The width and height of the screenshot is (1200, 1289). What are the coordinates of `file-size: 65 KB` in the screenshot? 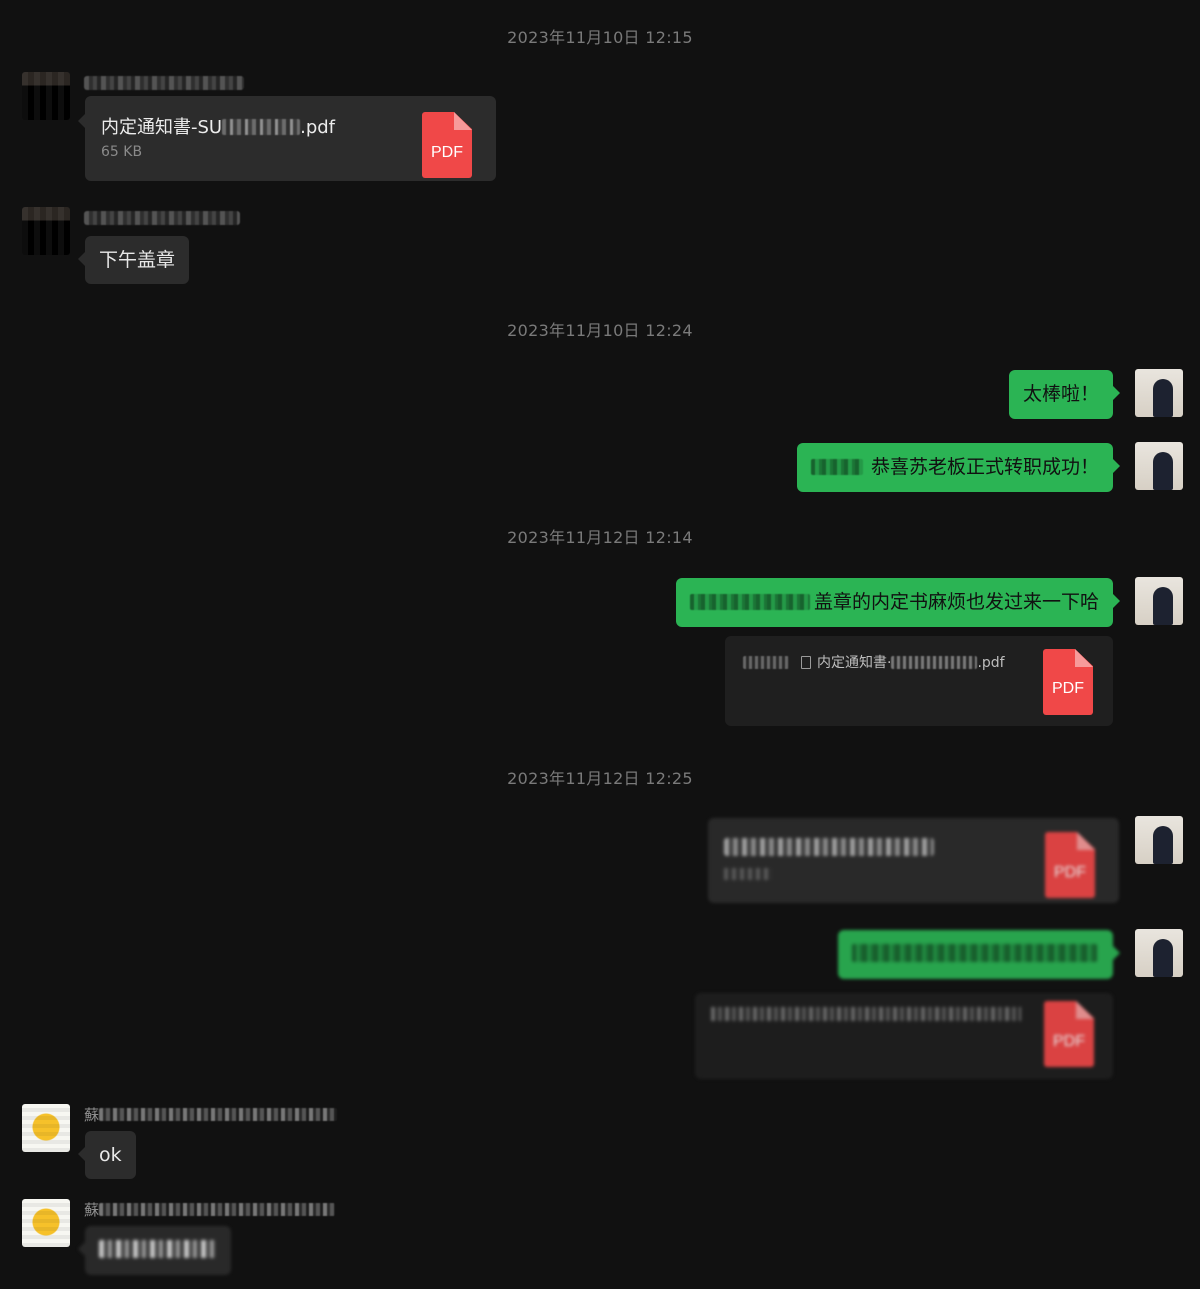 It's located at (122, 152).